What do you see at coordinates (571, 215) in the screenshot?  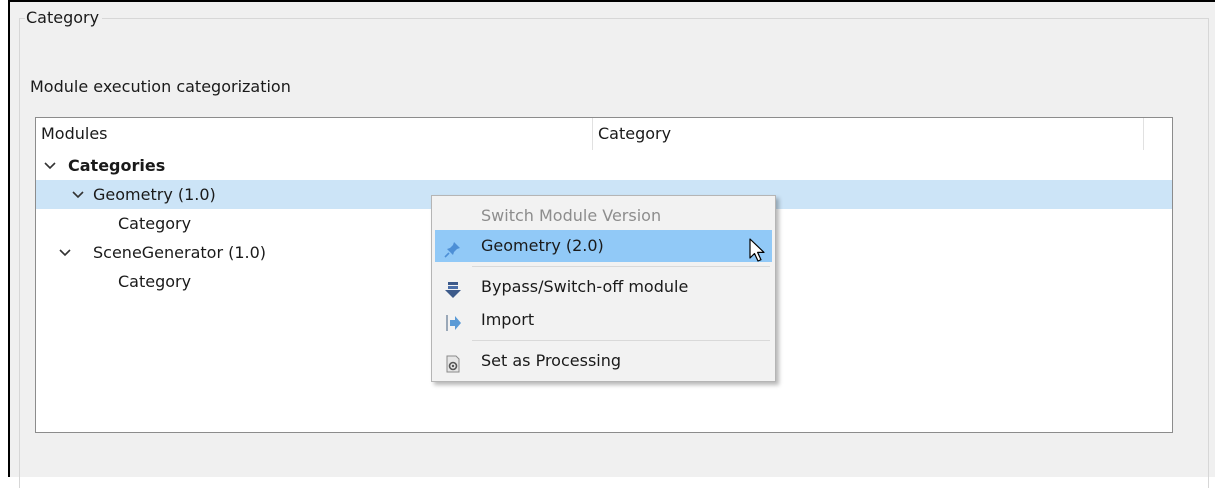 I see `menu-item-label: Switch Module Version` at bounding box center [571, 215].